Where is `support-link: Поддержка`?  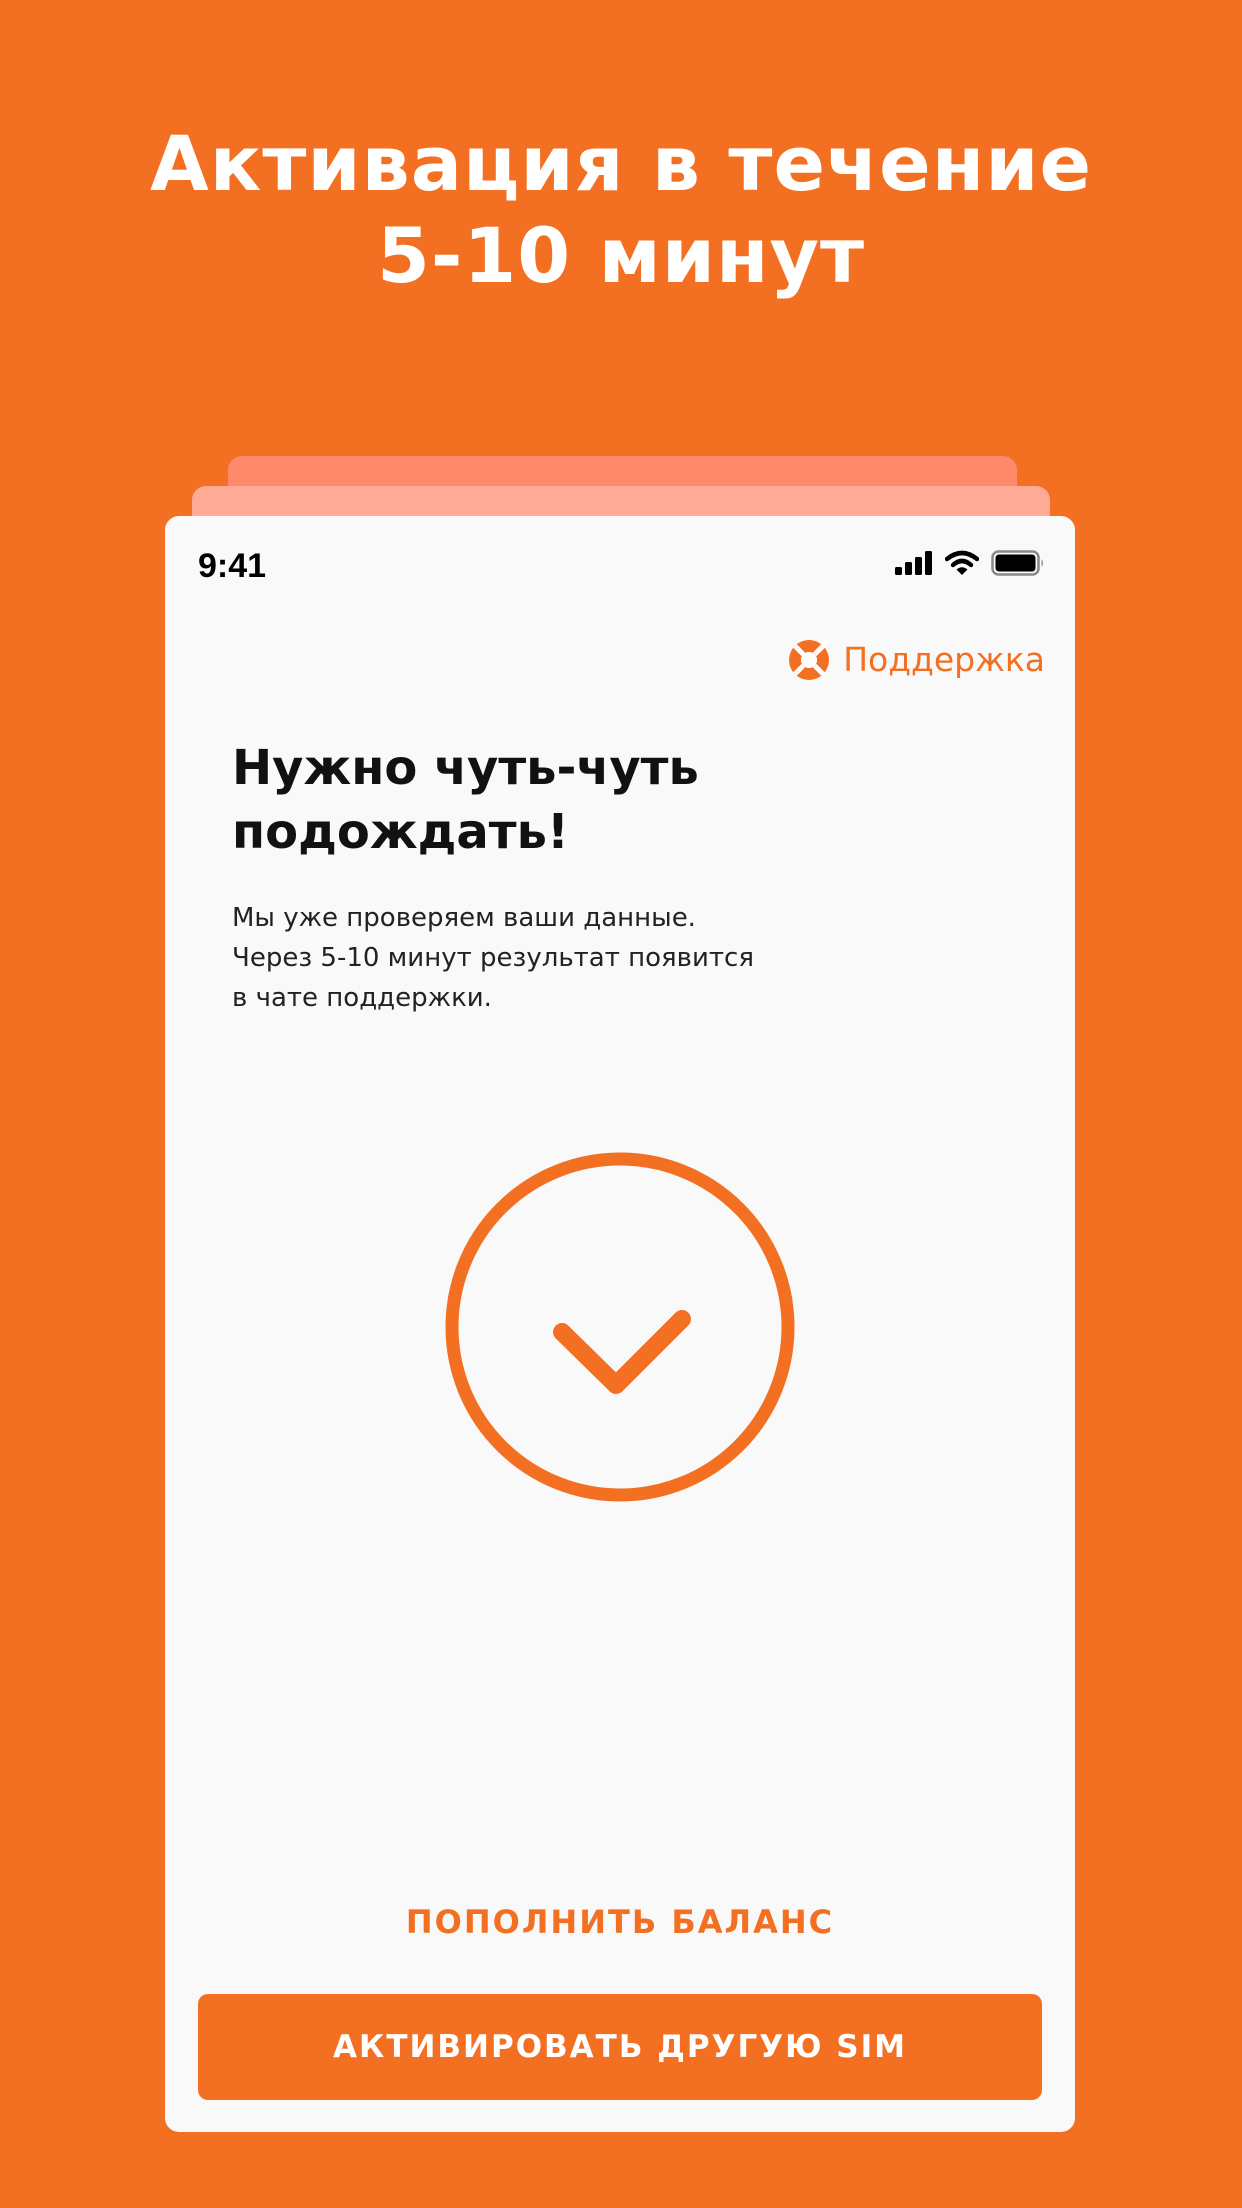 support-link: Поддержка is located at coordinates (917, 660).